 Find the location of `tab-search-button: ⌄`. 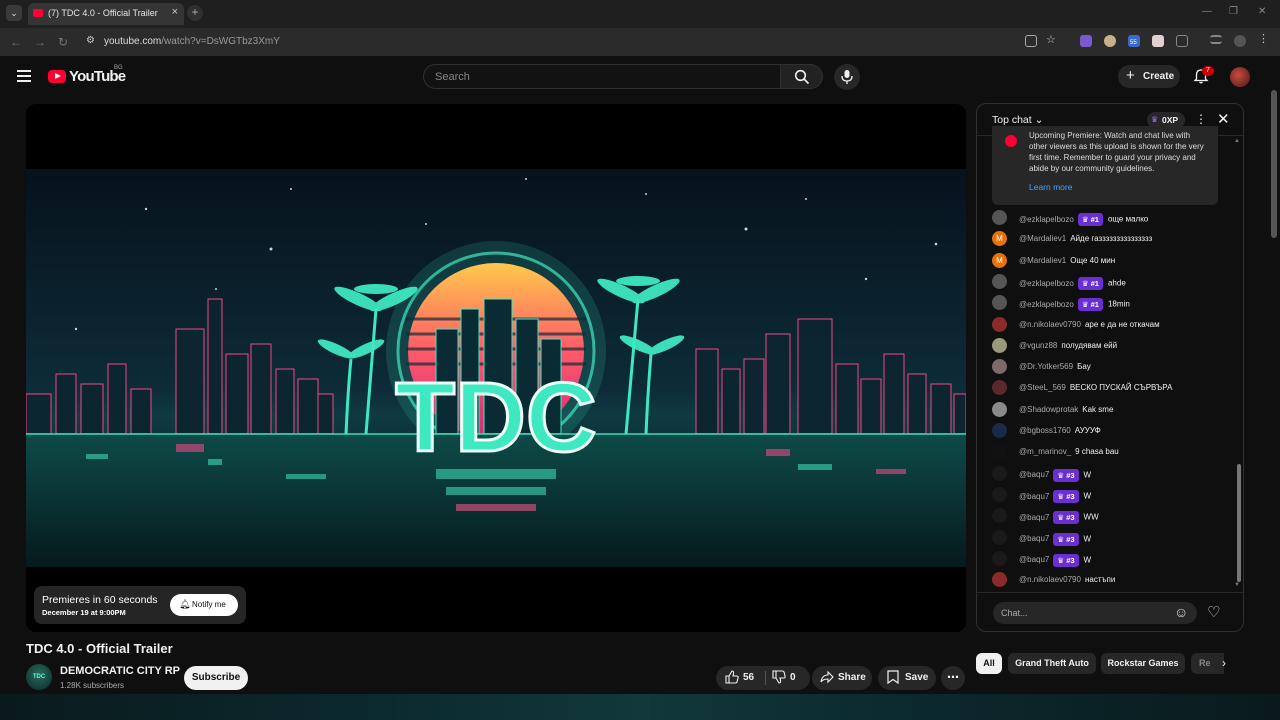

tab-search-button: ⌄ is located at coordinates (14, 13).